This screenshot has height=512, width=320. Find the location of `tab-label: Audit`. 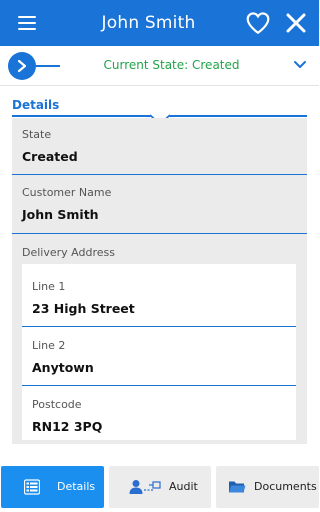

tab-label: Audit is located at coordinates (183, 486).